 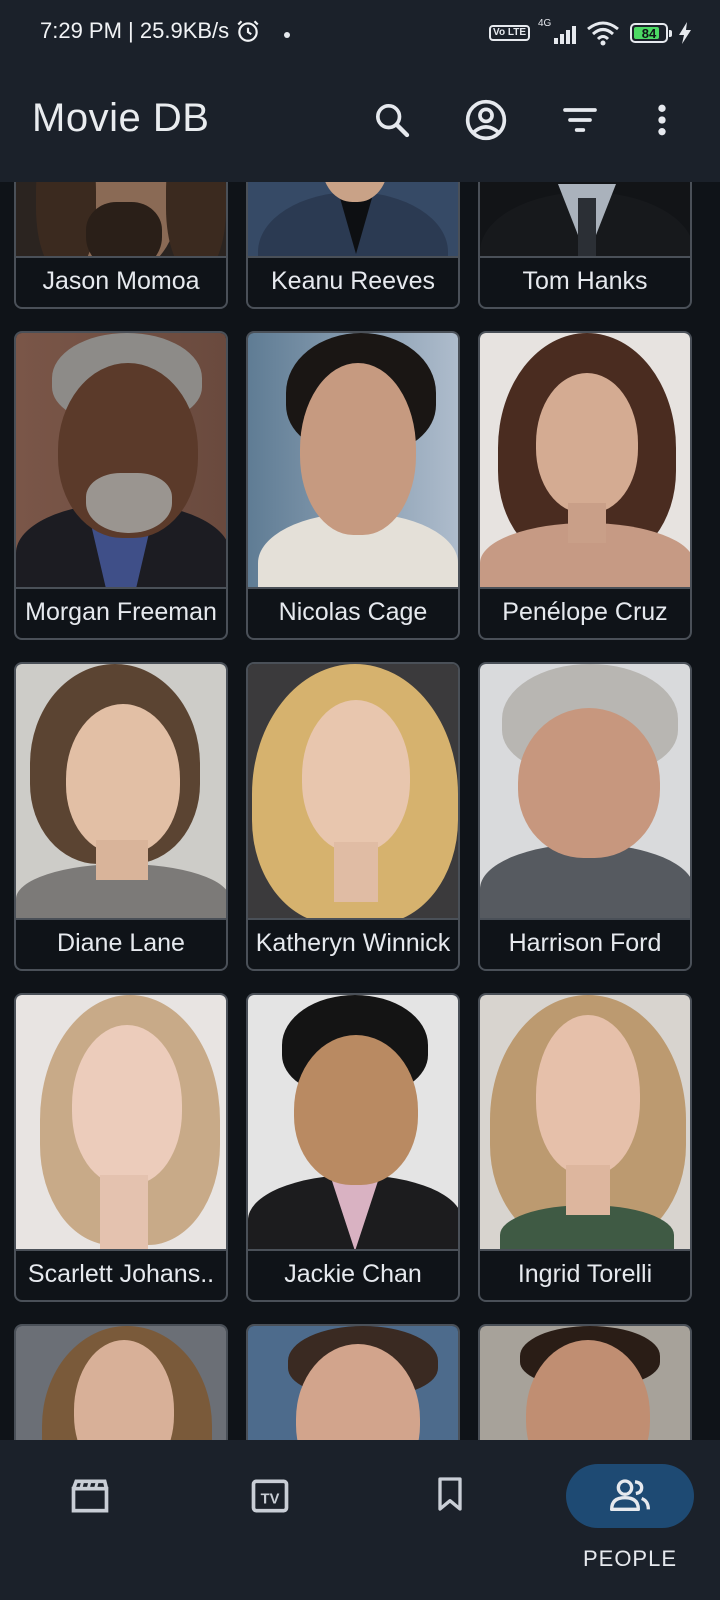 I want to click on status-left: 7:29 PM | 25.9KB/s, so click(x=150, y=31).